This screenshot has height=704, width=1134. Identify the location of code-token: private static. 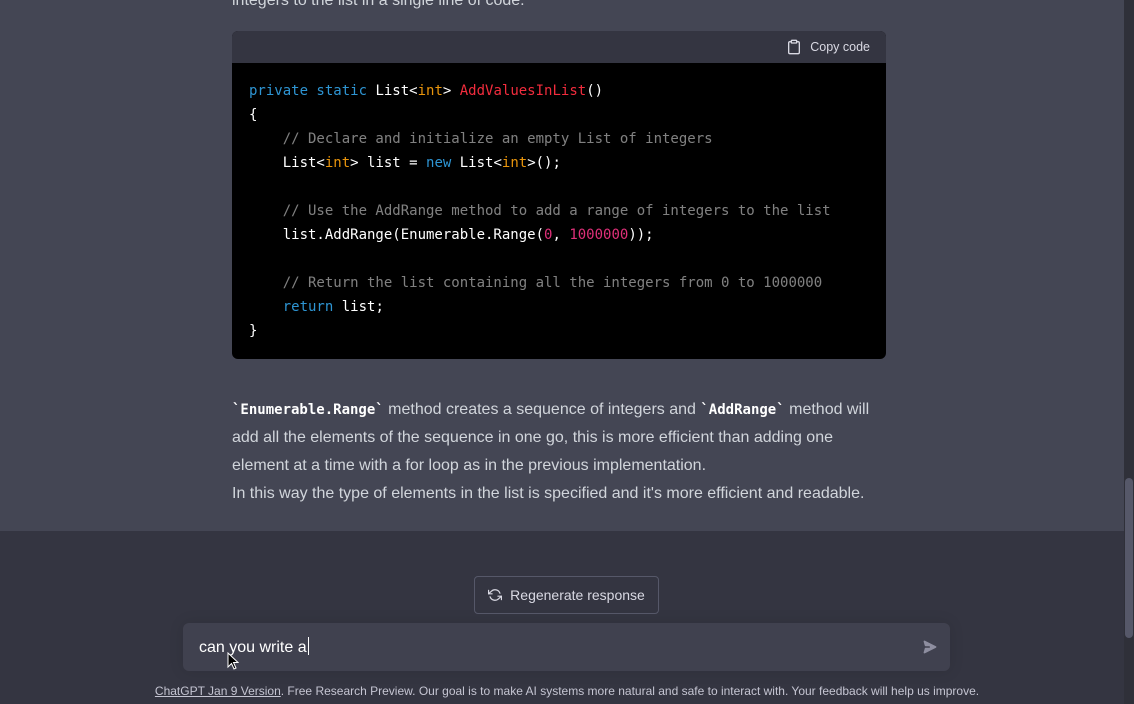
(312, 91).